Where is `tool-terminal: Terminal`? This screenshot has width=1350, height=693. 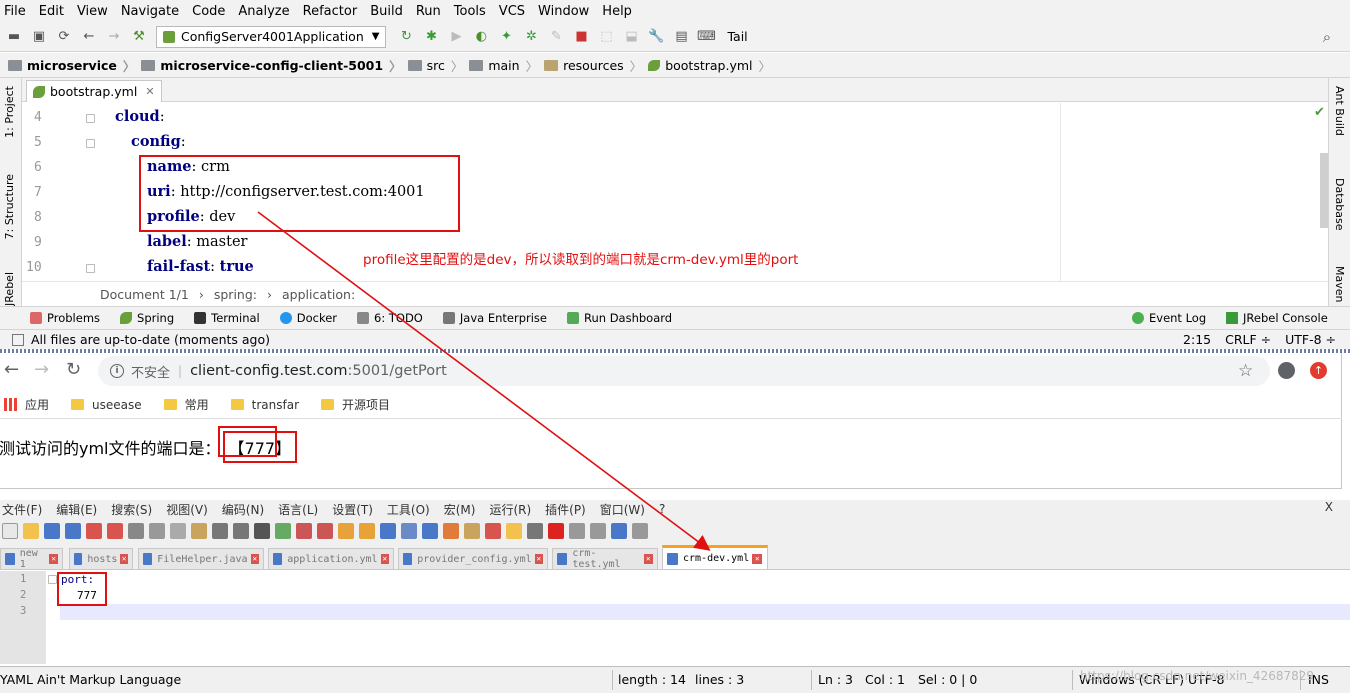
tool-terminal: Terminal is located at coordinates (227, 318).